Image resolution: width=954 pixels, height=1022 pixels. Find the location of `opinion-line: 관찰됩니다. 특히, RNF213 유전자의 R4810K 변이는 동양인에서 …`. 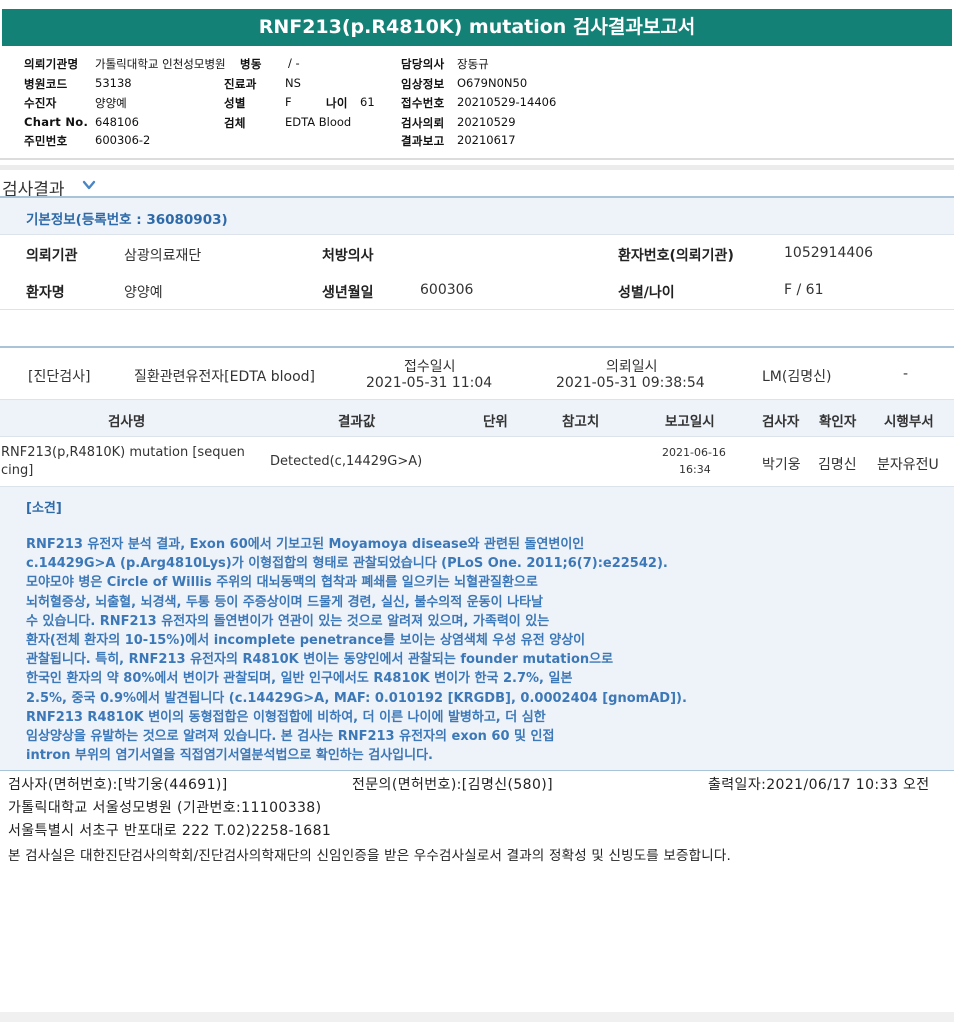

opinion-line: 관찰됩니다. 특히, RNF213 유전자의 R4810K 변이는 동양인에서 … is located at coordinates (320, 660).